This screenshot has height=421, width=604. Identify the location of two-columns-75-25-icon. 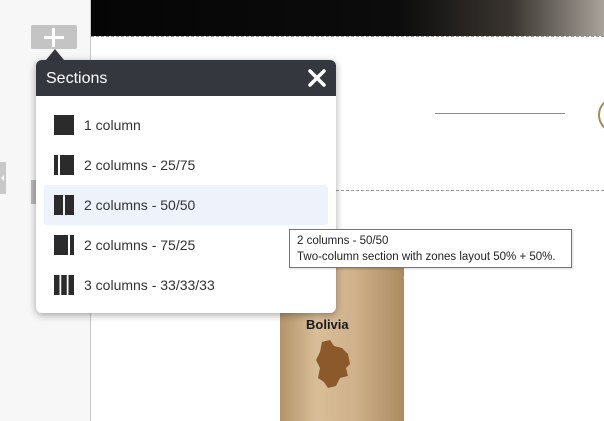
(64, 245).